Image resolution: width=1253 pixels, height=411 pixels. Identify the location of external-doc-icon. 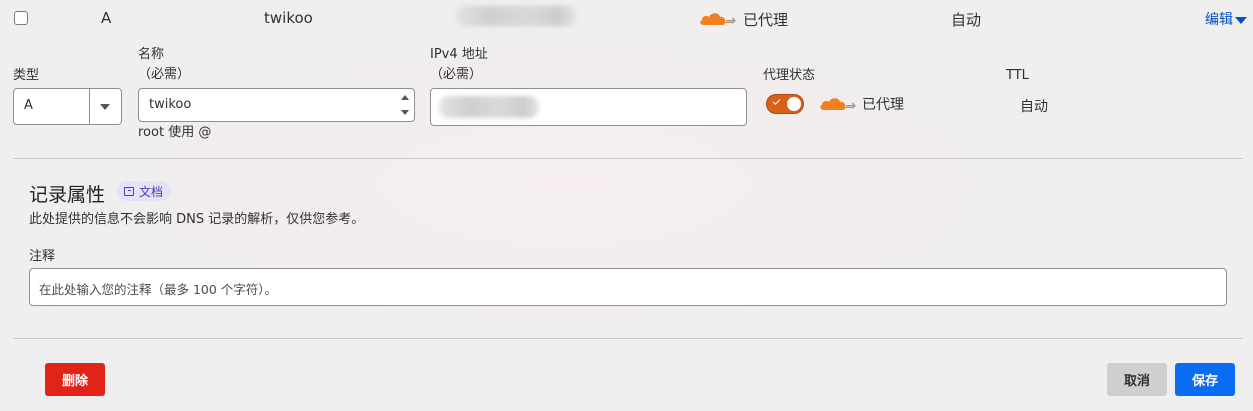
(129, 191).